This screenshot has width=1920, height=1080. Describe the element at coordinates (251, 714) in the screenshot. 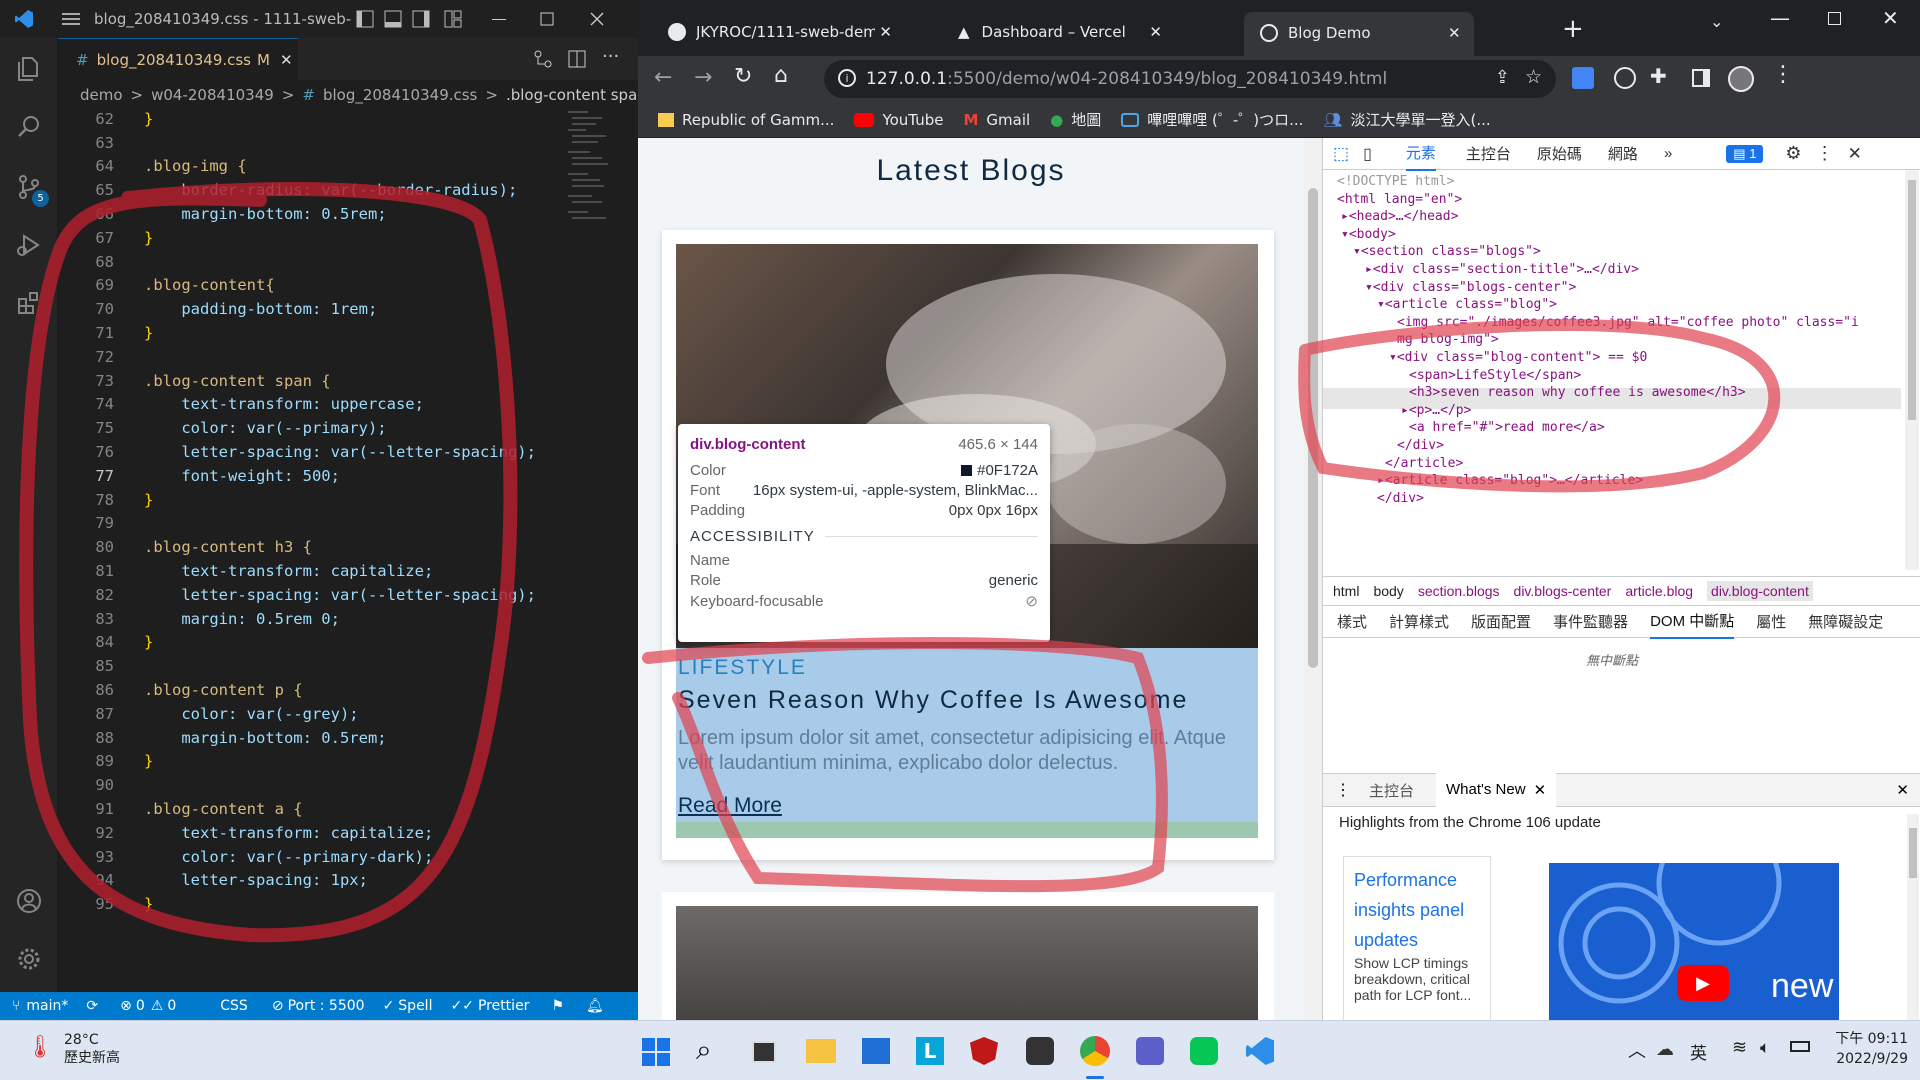

I see `code-text: color: var(--grey);` at that location.